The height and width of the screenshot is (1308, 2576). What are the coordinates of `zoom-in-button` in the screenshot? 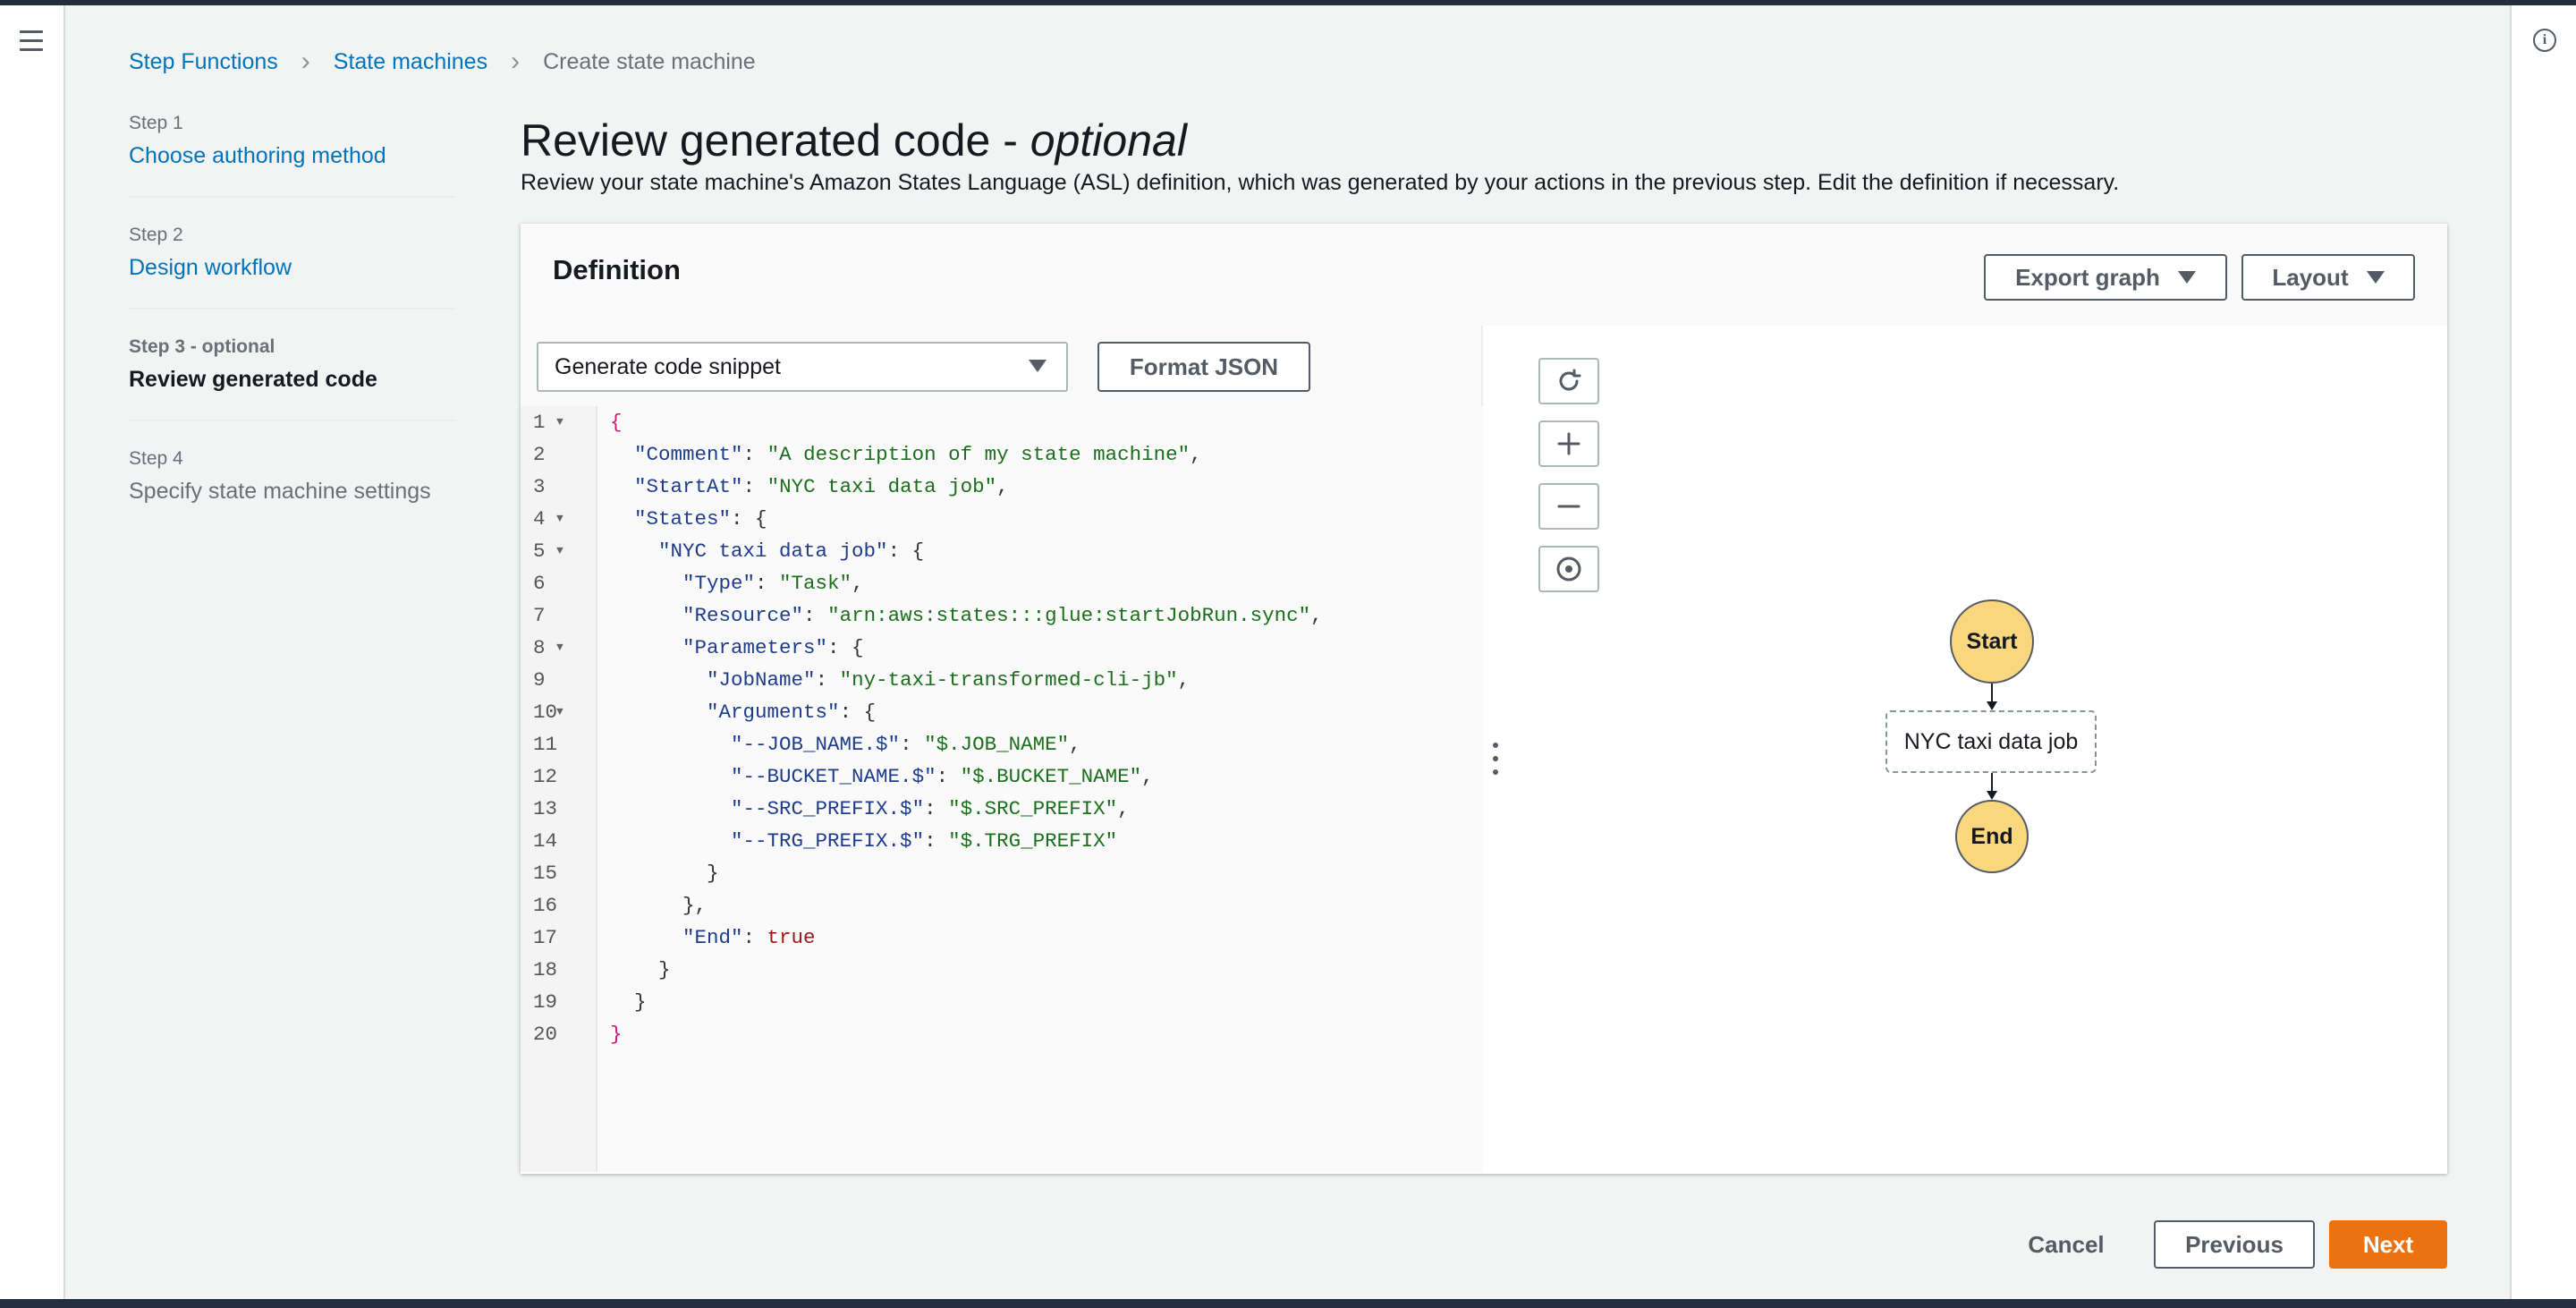 It's located at (1568, 443).